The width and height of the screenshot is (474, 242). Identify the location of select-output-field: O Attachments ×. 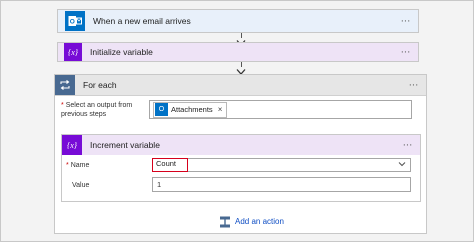
(280, 109).